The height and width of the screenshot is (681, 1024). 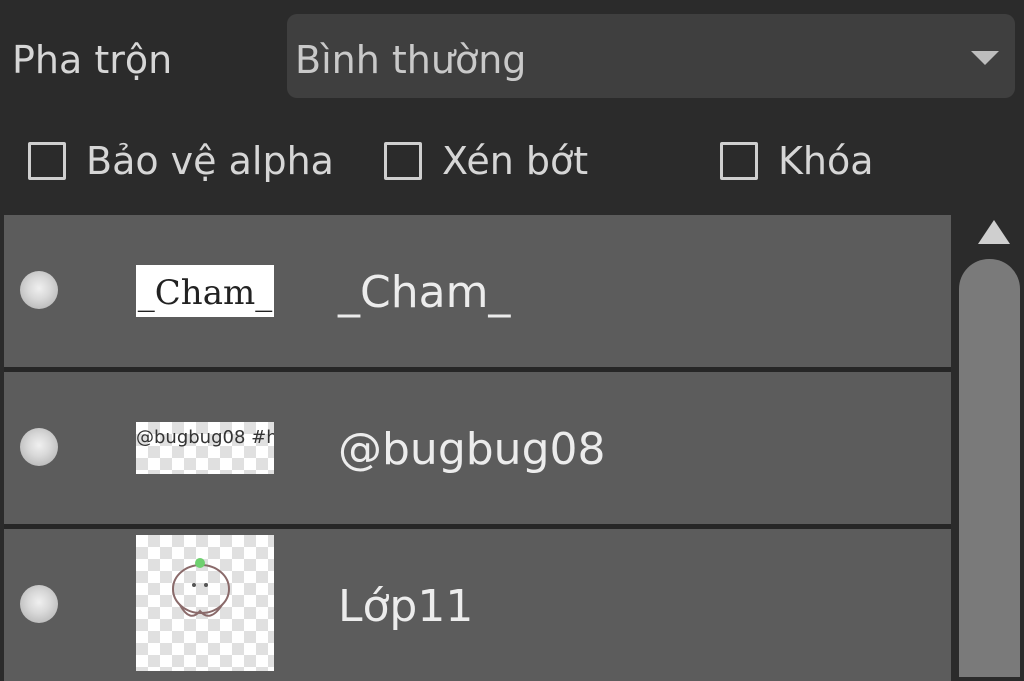 I want to click on blend-mode-dropdown: Bình thường, so click(x=651, y=56).